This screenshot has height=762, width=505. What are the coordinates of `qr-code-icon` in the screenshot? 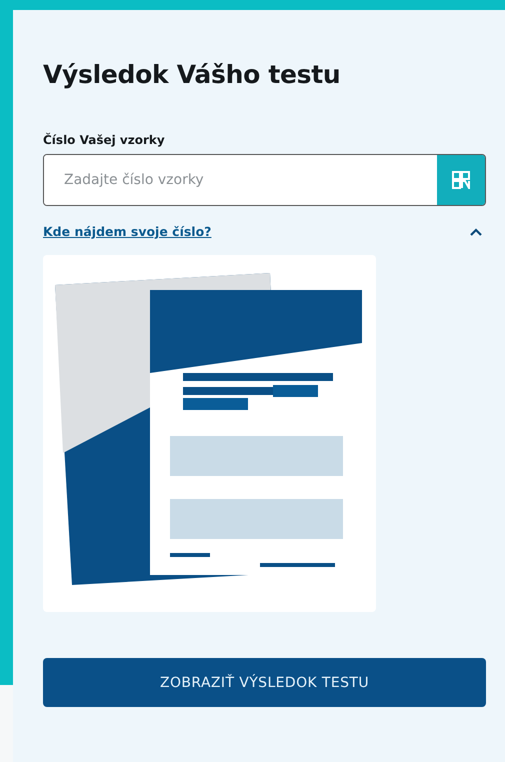 It's located at (461, 180).